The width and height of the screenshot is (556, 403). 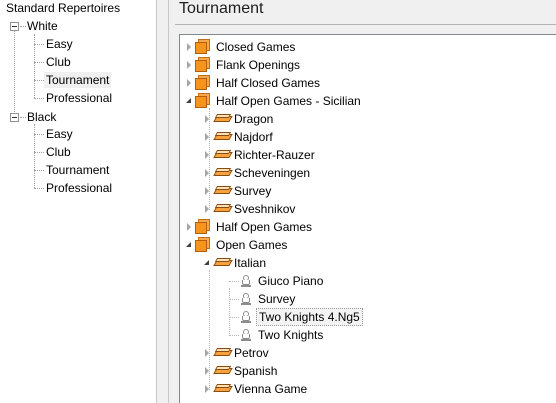 I want to click on tree-row: Dragon, so click(x=365, y=119).